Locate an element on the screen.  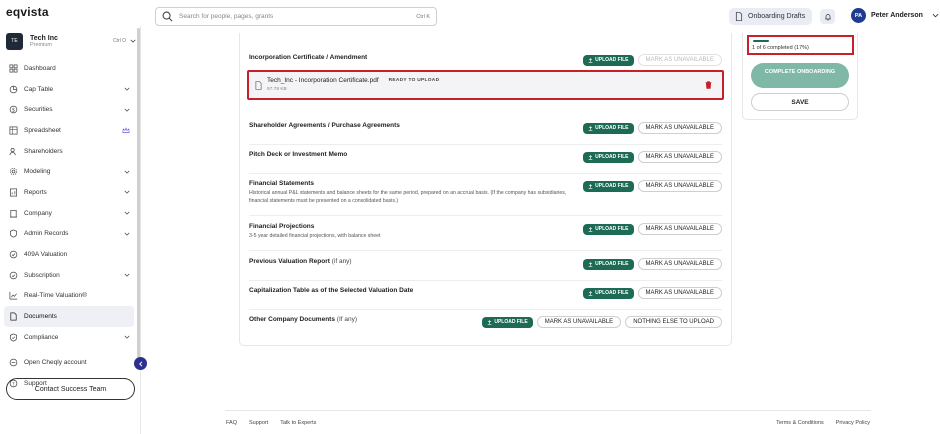
dollar-icon: $ is located at coordinates (13, 109).